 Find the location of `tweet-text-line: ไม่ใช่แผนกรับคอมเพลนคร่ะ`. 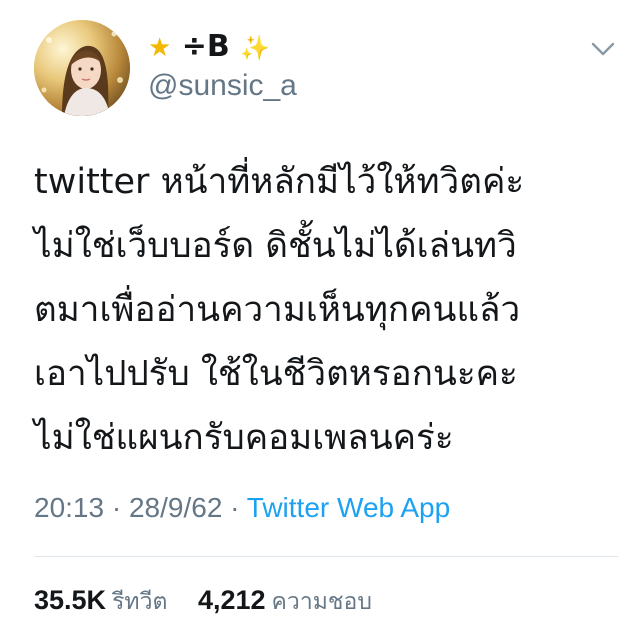

tweet-text-line: ไม่ใช่แผนกรับคอมเพลนคร่ะ is located at coordinates (244, 438).